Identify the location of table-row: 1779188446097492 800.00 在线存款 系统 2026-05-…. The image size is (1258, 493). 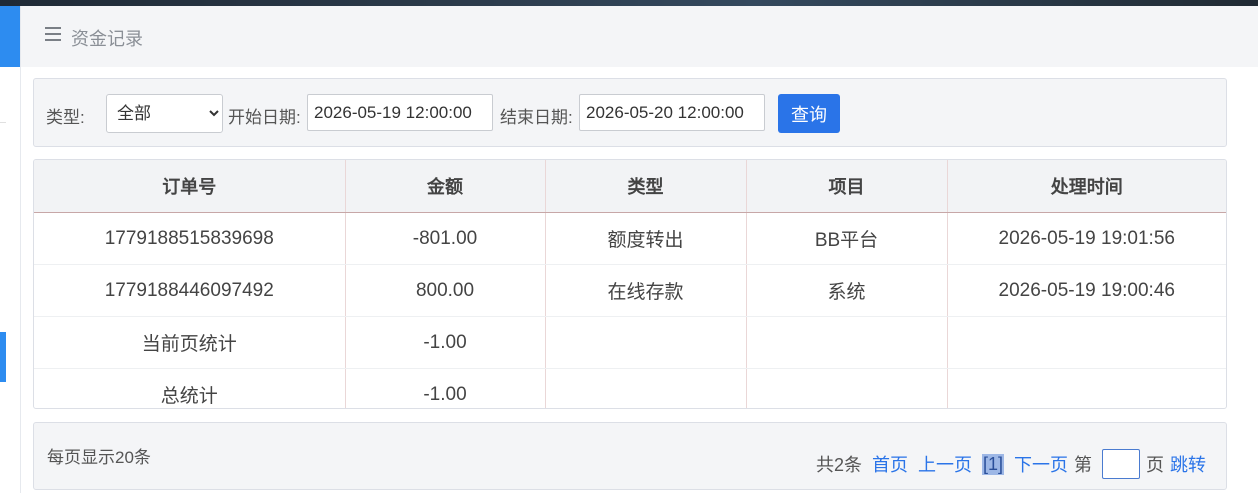
(630, 290).